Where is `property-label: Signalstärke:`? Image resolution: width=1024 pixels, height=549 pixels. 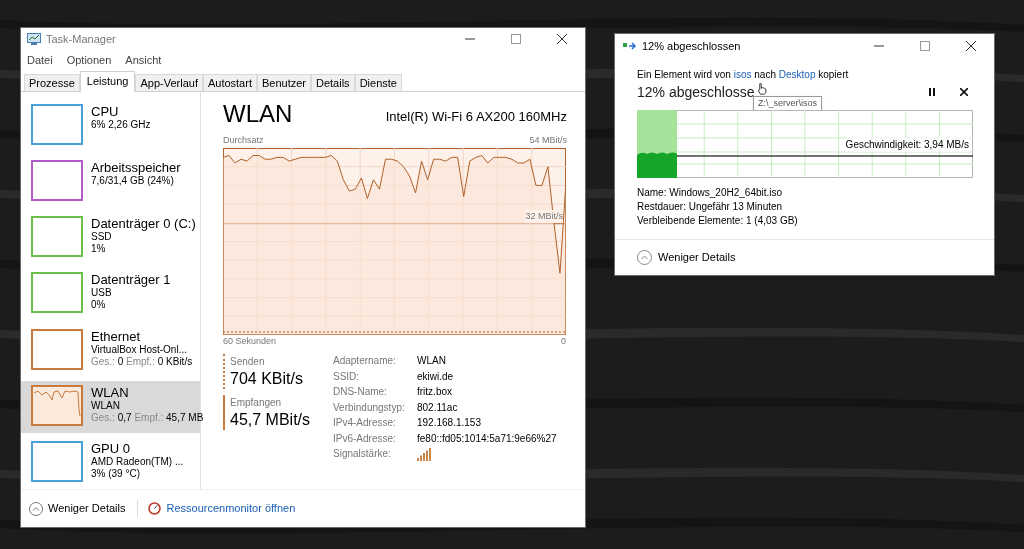 property-label: Signalstärke: is located at coordinates (362, 454).